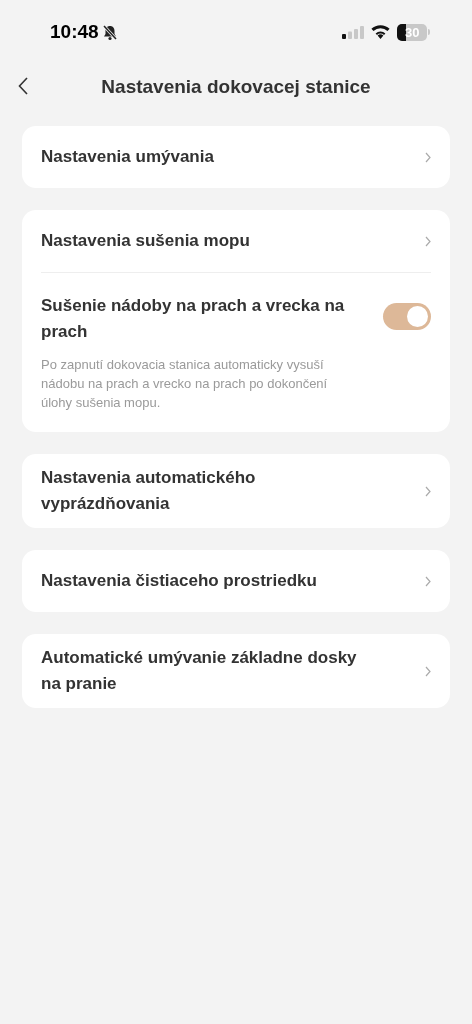 This screenshot has width=472, height=1024. Describe the element at coordinates (193, 319) in the screenshot. I see `toggle-label: Sušenie nádoby na prach a vrecka na prach` at that location.